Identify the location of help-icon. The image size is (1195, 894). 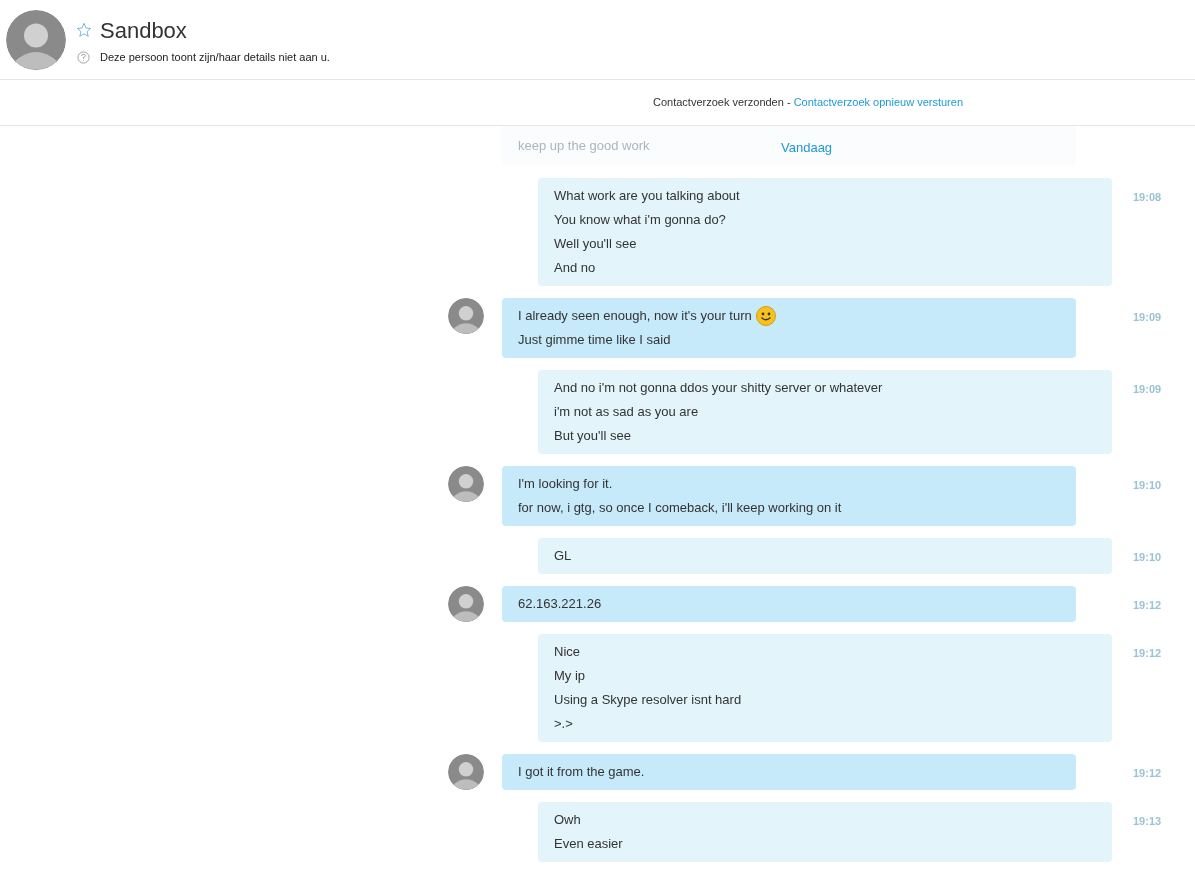
(83, 57).